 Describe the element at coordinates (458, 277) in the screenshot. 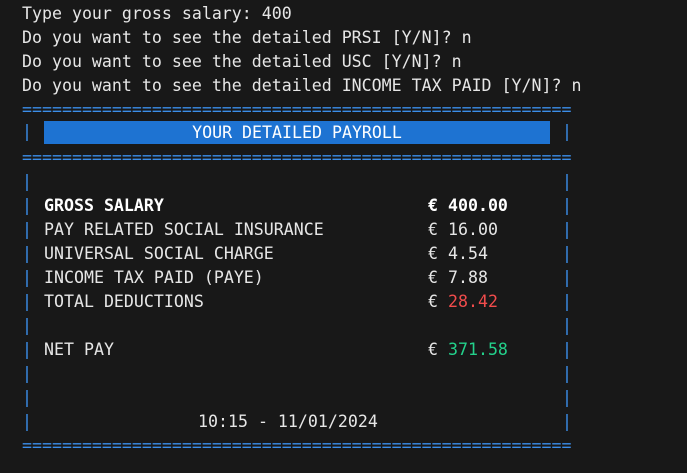

I see `income-tax-value: € 7.88` at that location.